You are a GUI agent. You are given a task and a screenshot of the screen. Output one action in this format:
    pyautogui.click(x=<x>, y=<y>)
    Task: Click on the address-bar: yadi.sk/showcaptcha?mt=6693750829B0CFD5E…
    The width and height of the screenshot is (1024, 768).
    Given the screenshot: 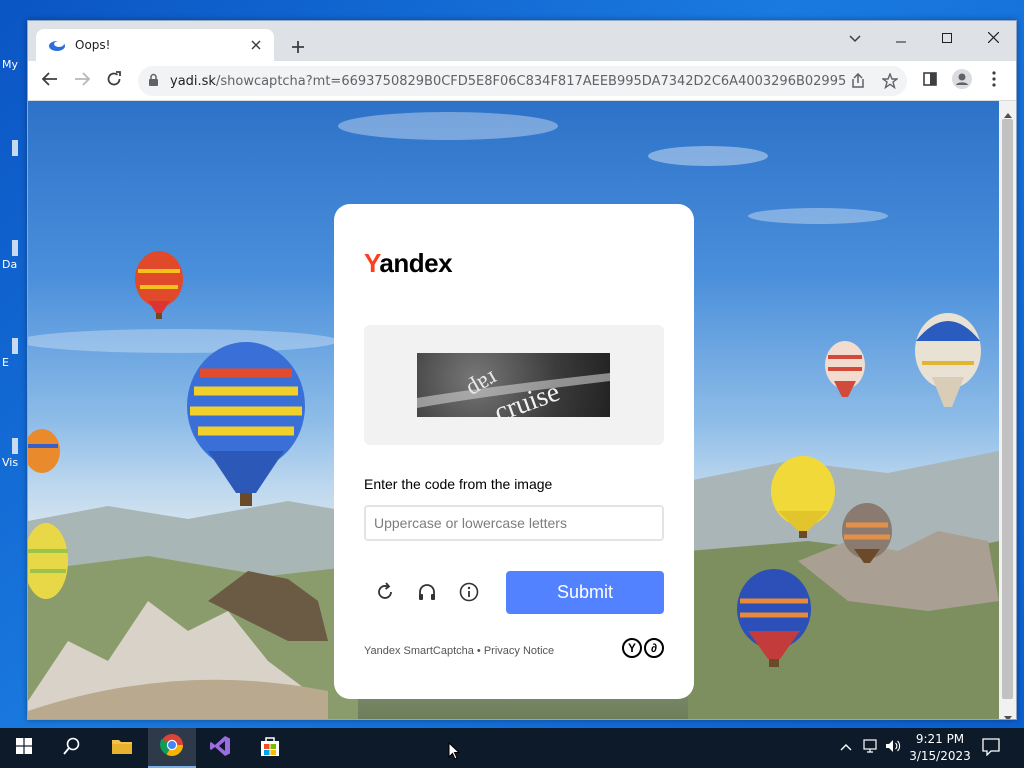 What is the action you would take?
    pyautogui.click(x=522, y=81)
    